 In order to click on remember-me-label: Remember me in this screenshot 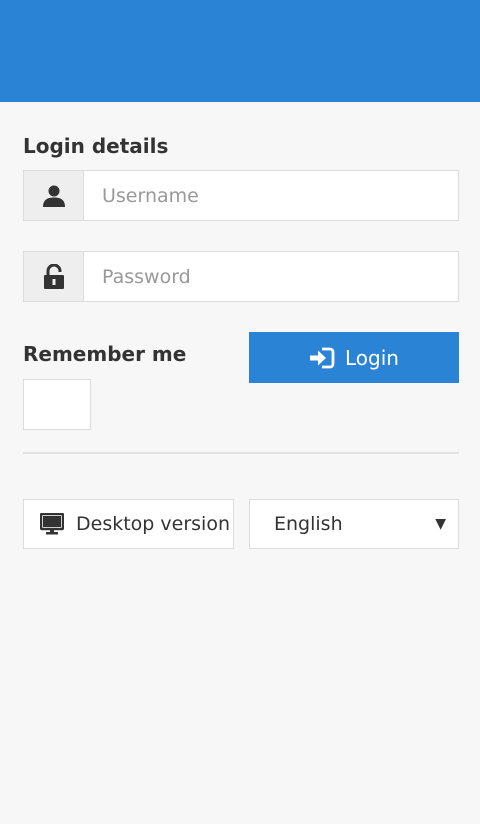, I will do `click(105, 354)`.